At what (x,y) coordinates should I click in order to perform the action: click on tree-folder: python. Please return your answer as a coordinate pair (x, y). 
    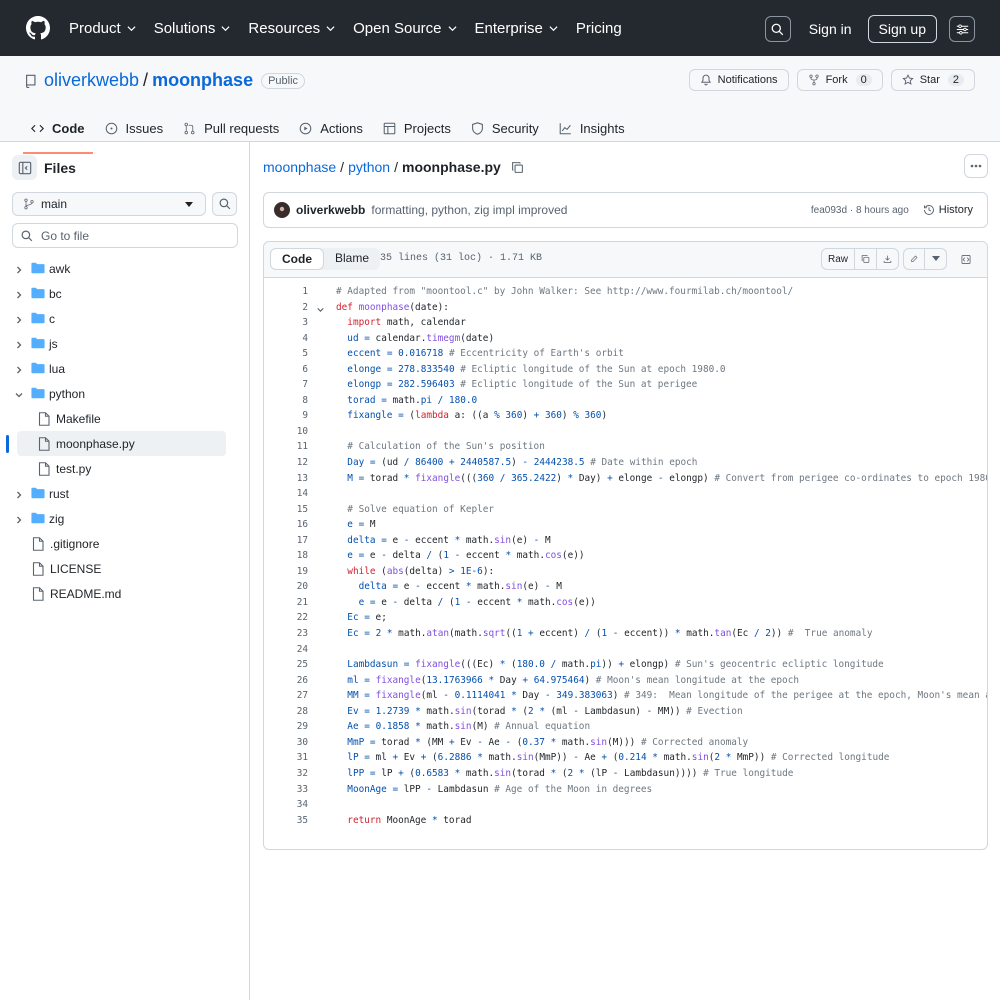
    Looking at the image, I should click on (125, 393).